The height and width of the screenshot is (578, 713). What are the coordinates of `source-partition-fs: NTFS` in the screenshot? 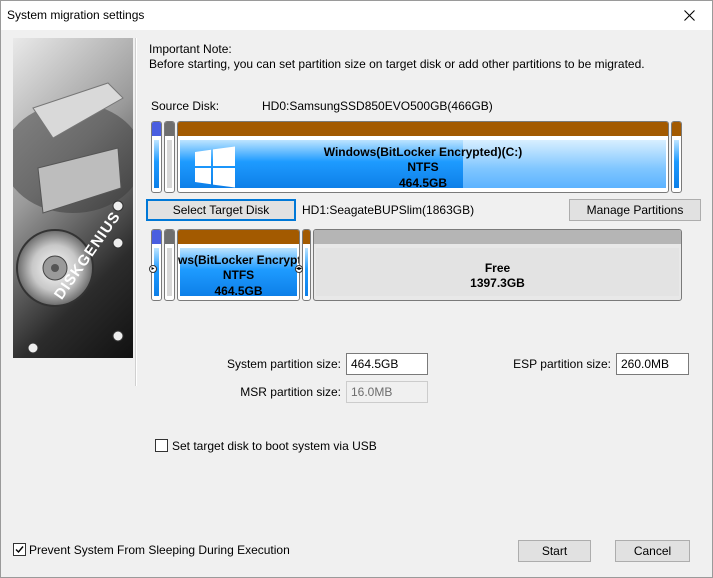 It's located at (423, 167).